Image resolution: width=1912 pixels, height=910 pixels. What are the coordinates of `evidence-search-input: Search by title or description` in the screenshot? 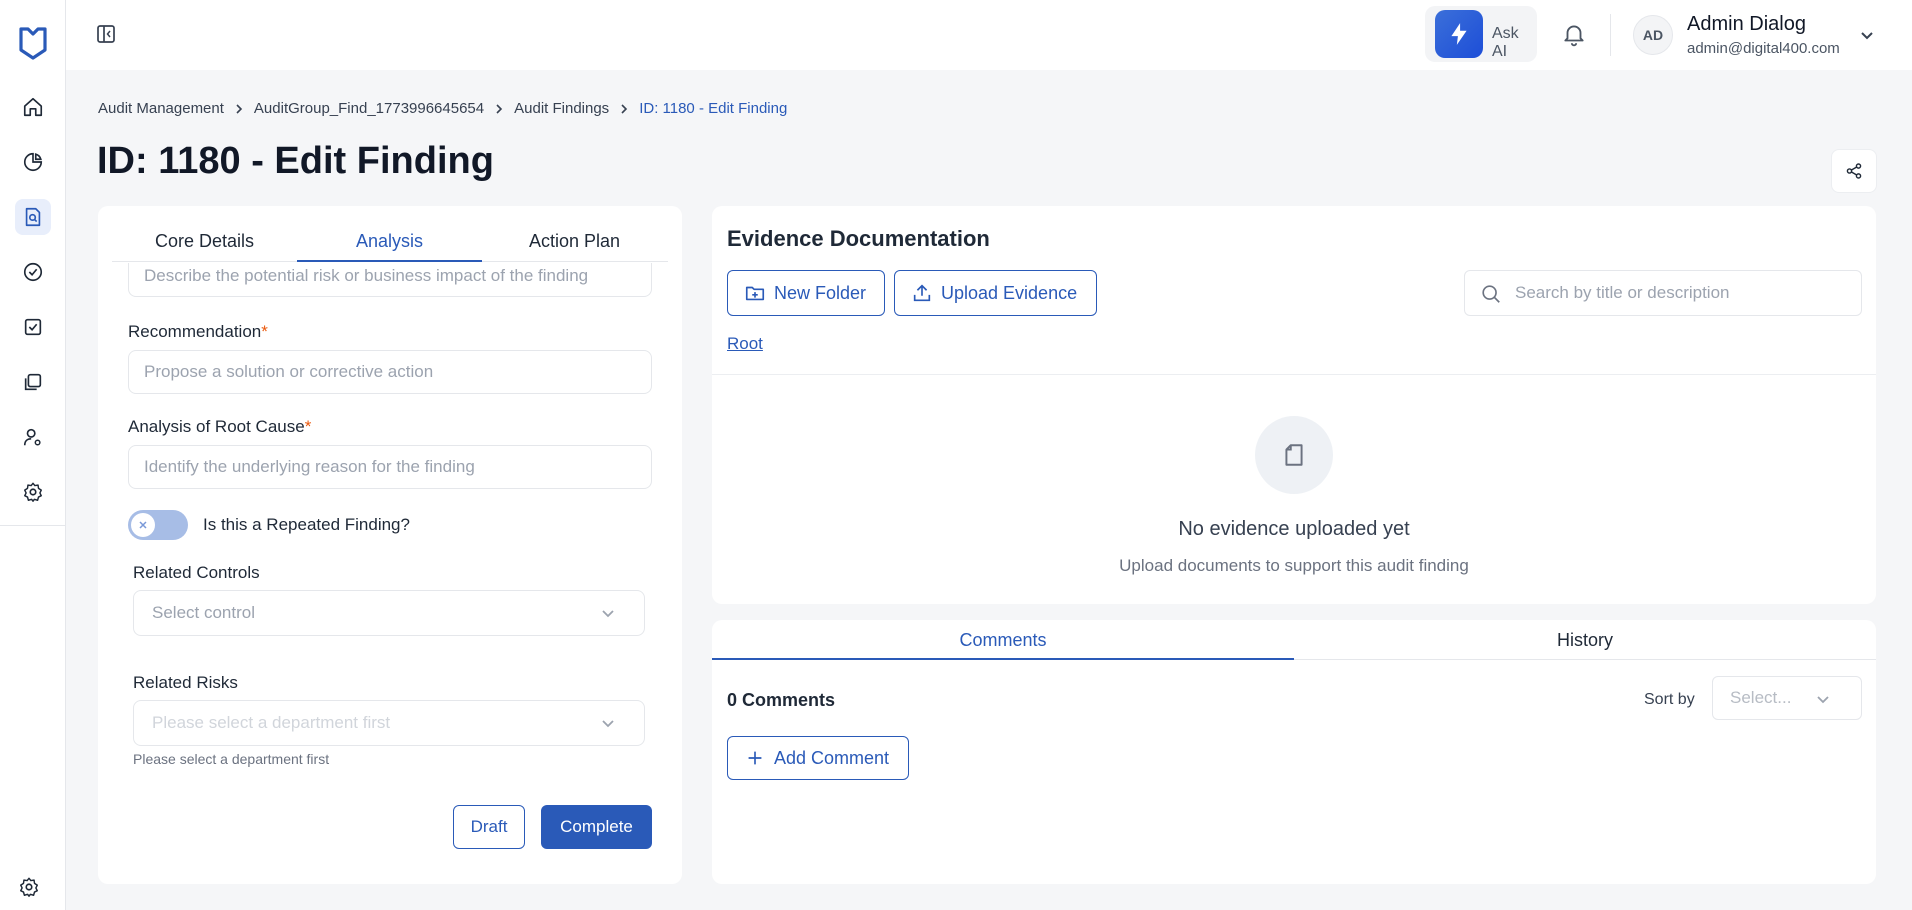 It's located at (1663, 293).